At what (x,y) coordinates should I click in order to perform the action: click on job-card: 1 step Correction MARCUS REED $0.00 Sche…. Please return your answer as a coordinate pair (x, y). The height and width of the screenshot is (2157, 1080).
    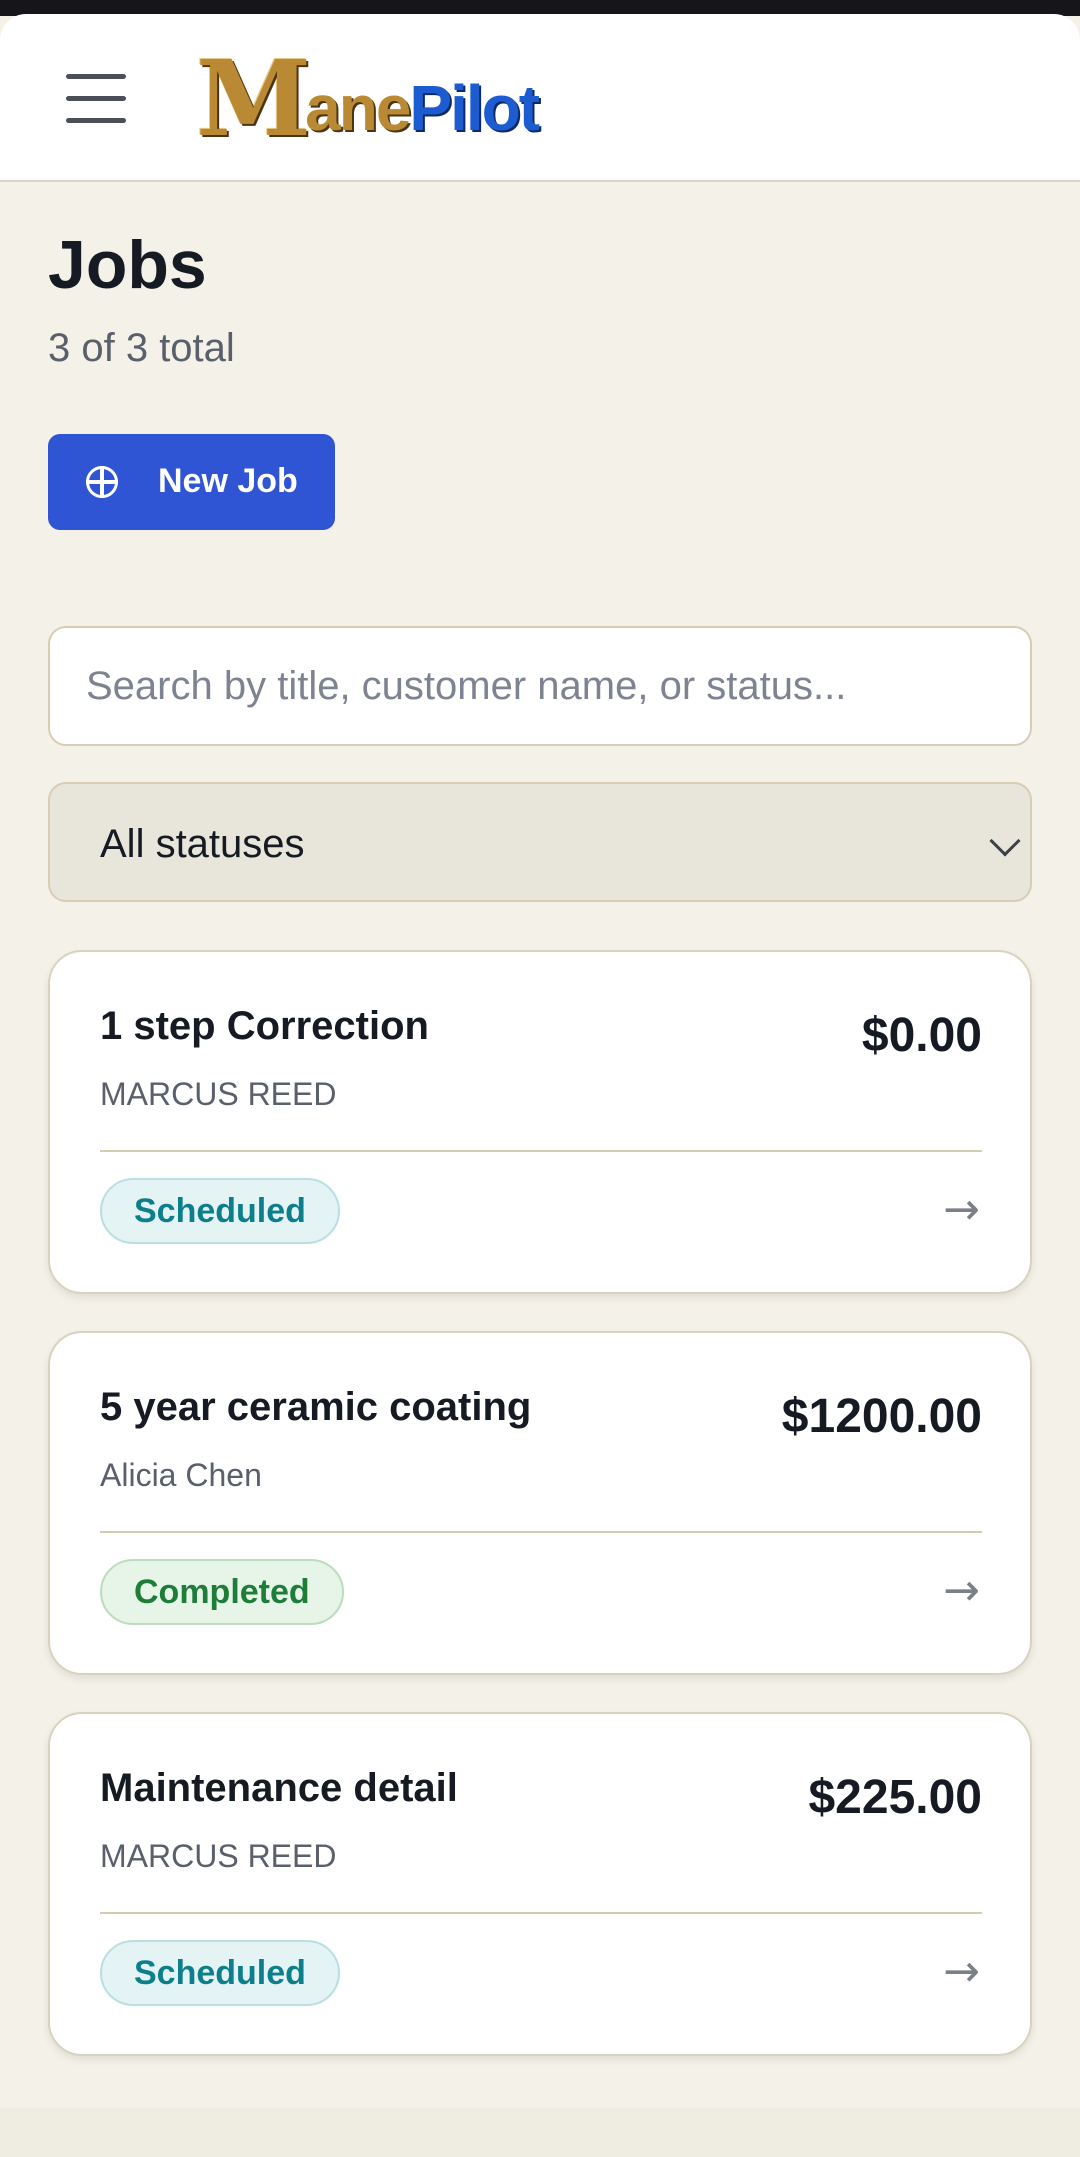
    Looking at the image, I should click on (540, 1122).